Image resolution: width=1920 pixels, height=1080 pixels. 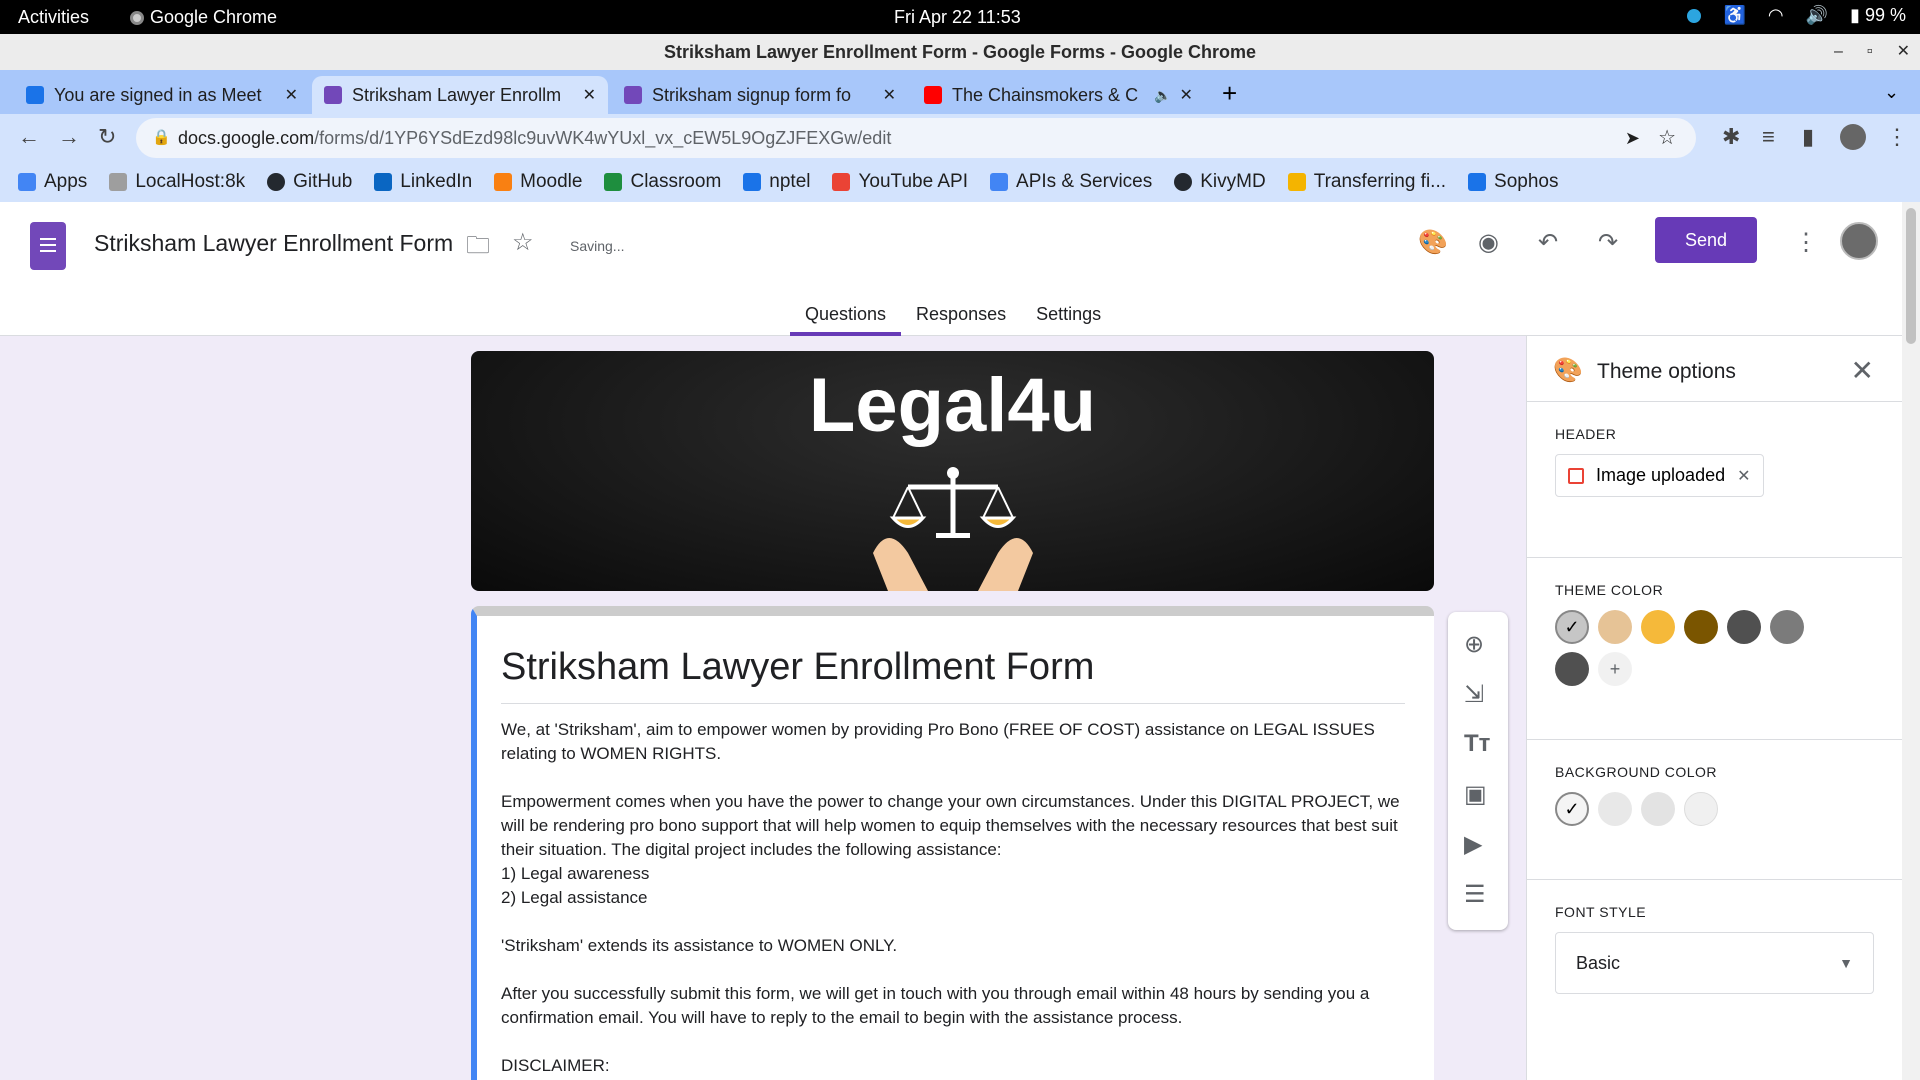 I want to click on add-question-icon: ⊕, so click(x=1474, y=644).